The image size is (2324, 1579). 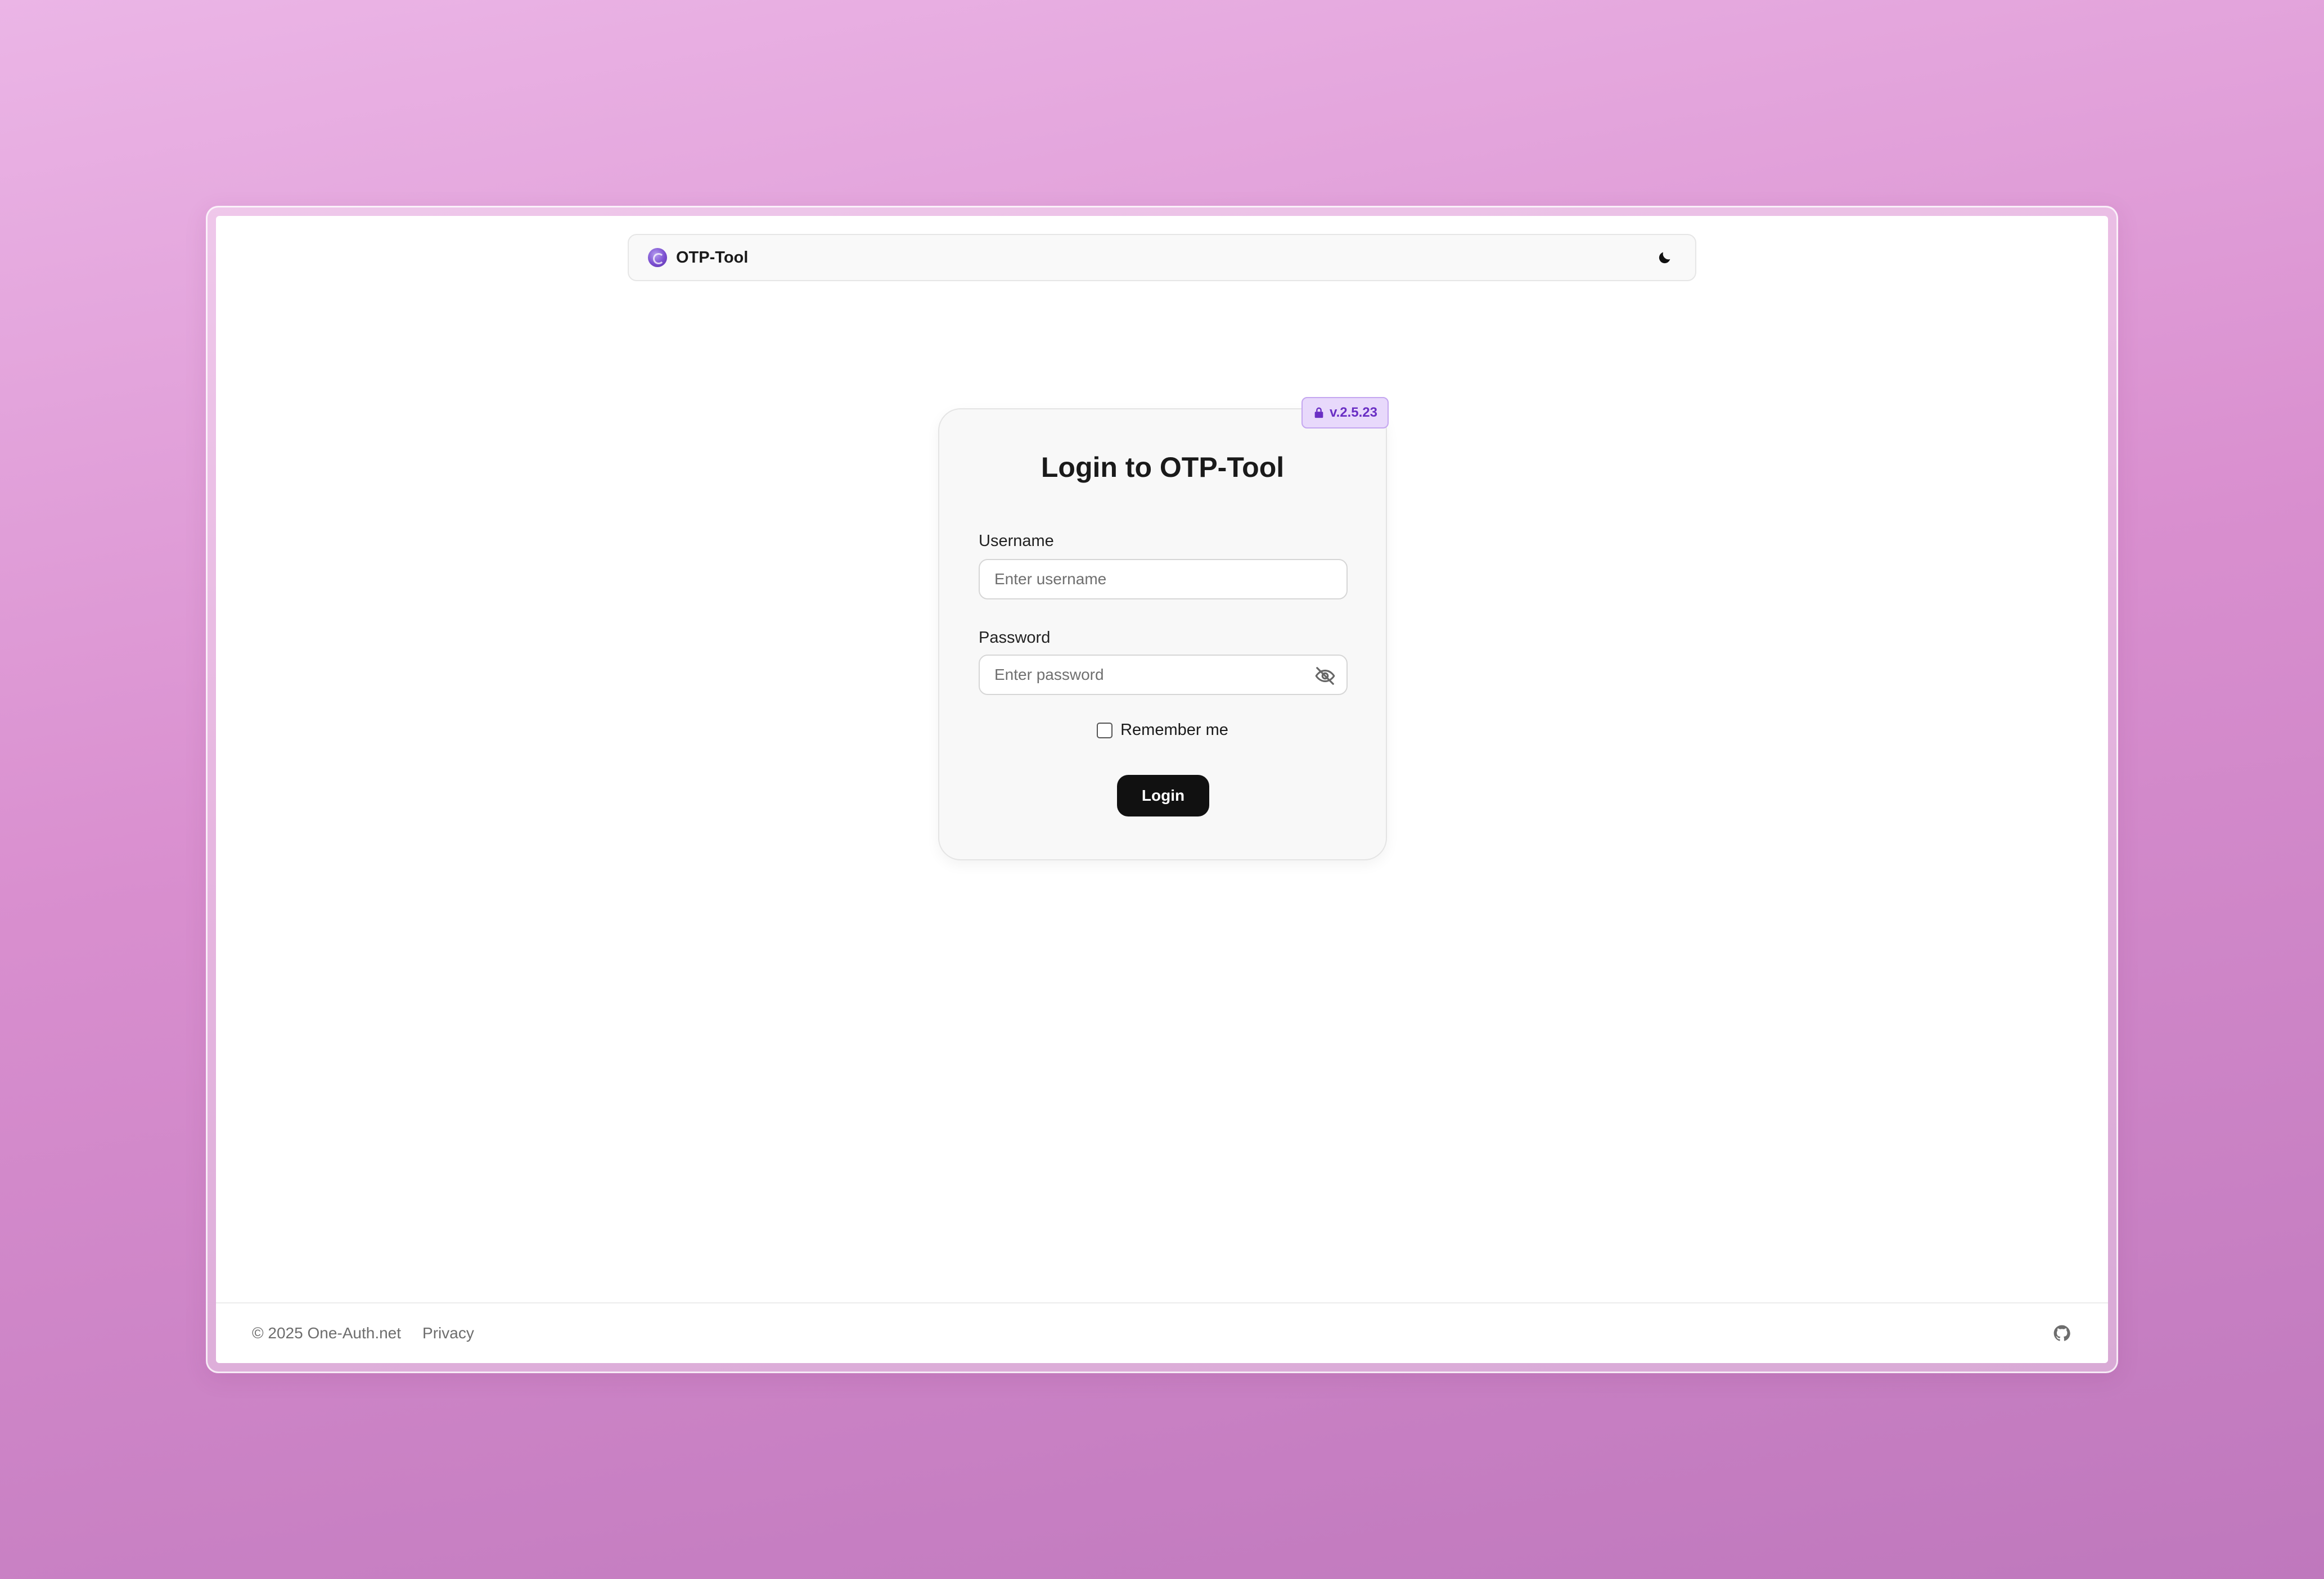 I want to click on version-badge: v.2.5.23, so click(x=1345, y=412).